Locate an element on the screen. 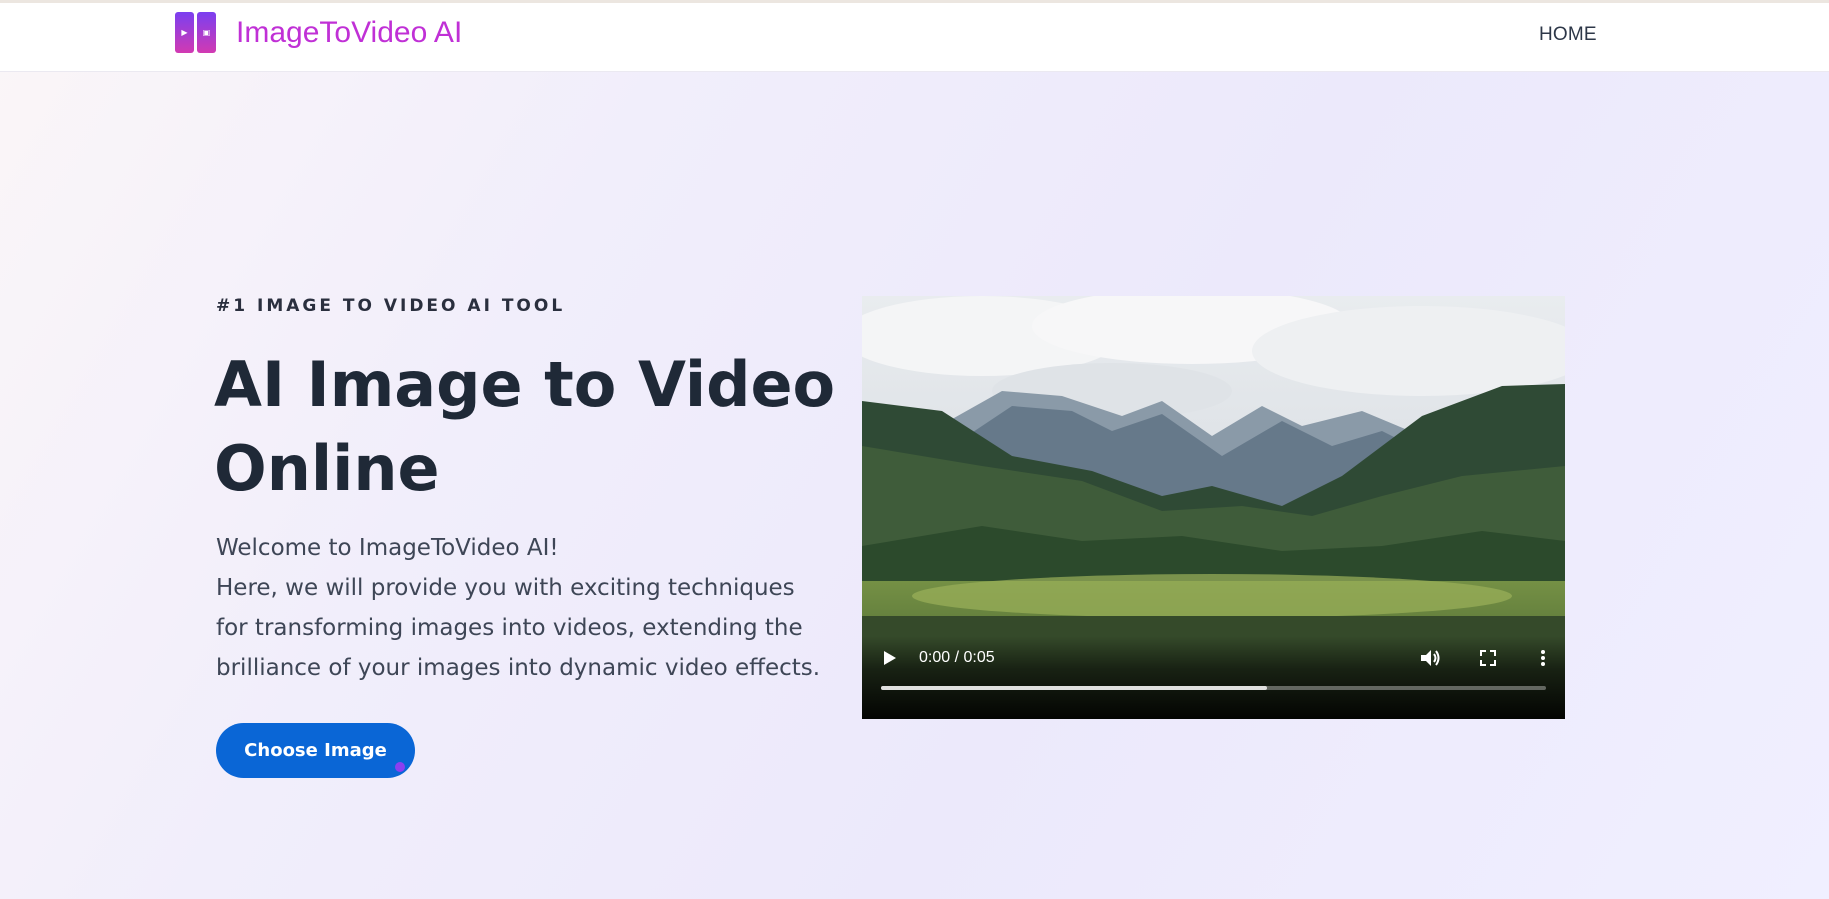 The height and width of the screenshot is (899, 1829). video-progress-bar is located at coordinates (1213, 688).